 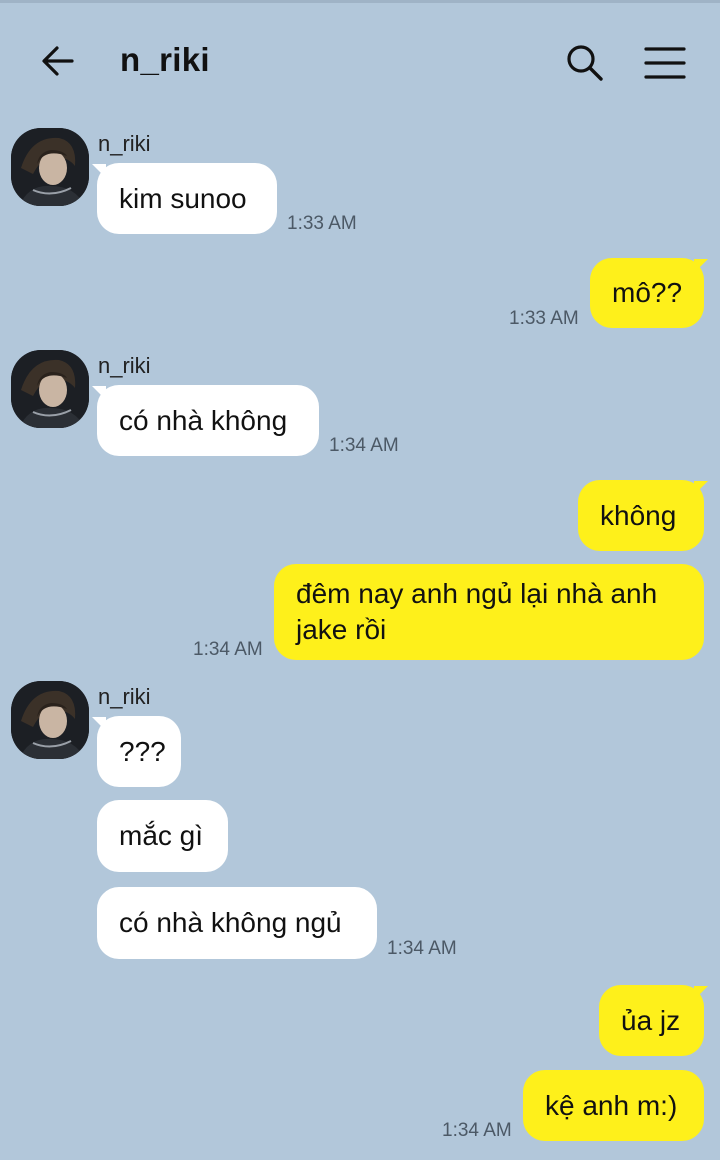 I want to click on chat-header: n_riki, so click(x=360, y=58).